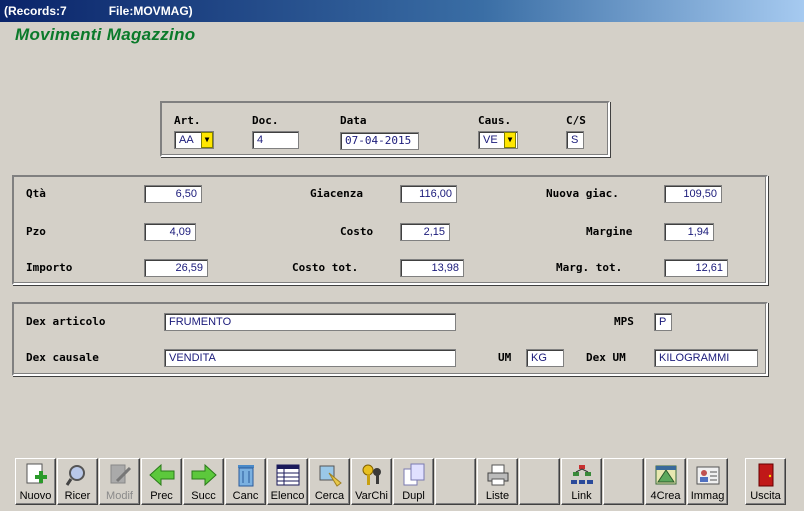 The height and width of the screenshot is (511, 804). I want to click on giacenza-field: 116,00, so click(428, 194).